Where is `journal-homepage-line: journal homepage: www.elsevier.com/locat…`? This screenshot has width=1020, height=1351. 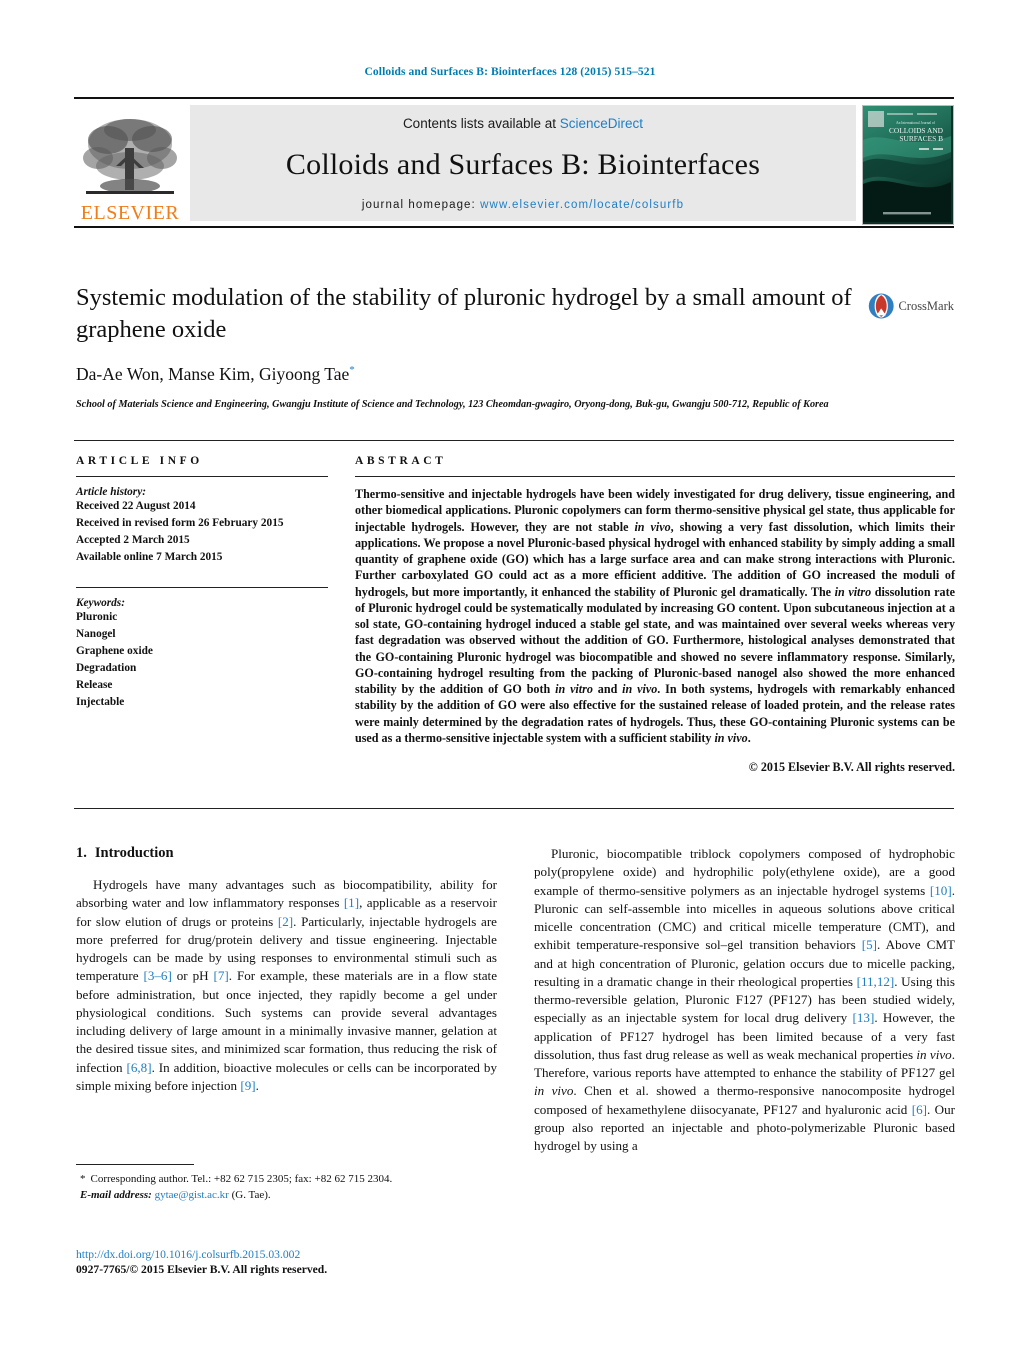
journal-homepage-line: journal homepage: www.elsevier.com/locat… is located at coordinates (523, 205).